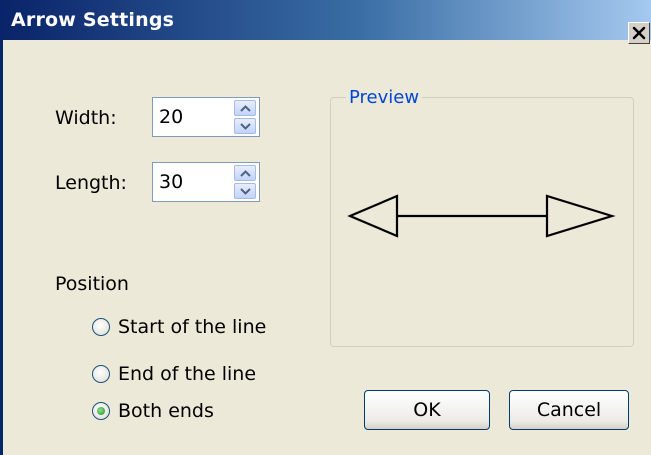 This screenshot has height=455, width=651. I want to click on close-button, so click(639, 33).